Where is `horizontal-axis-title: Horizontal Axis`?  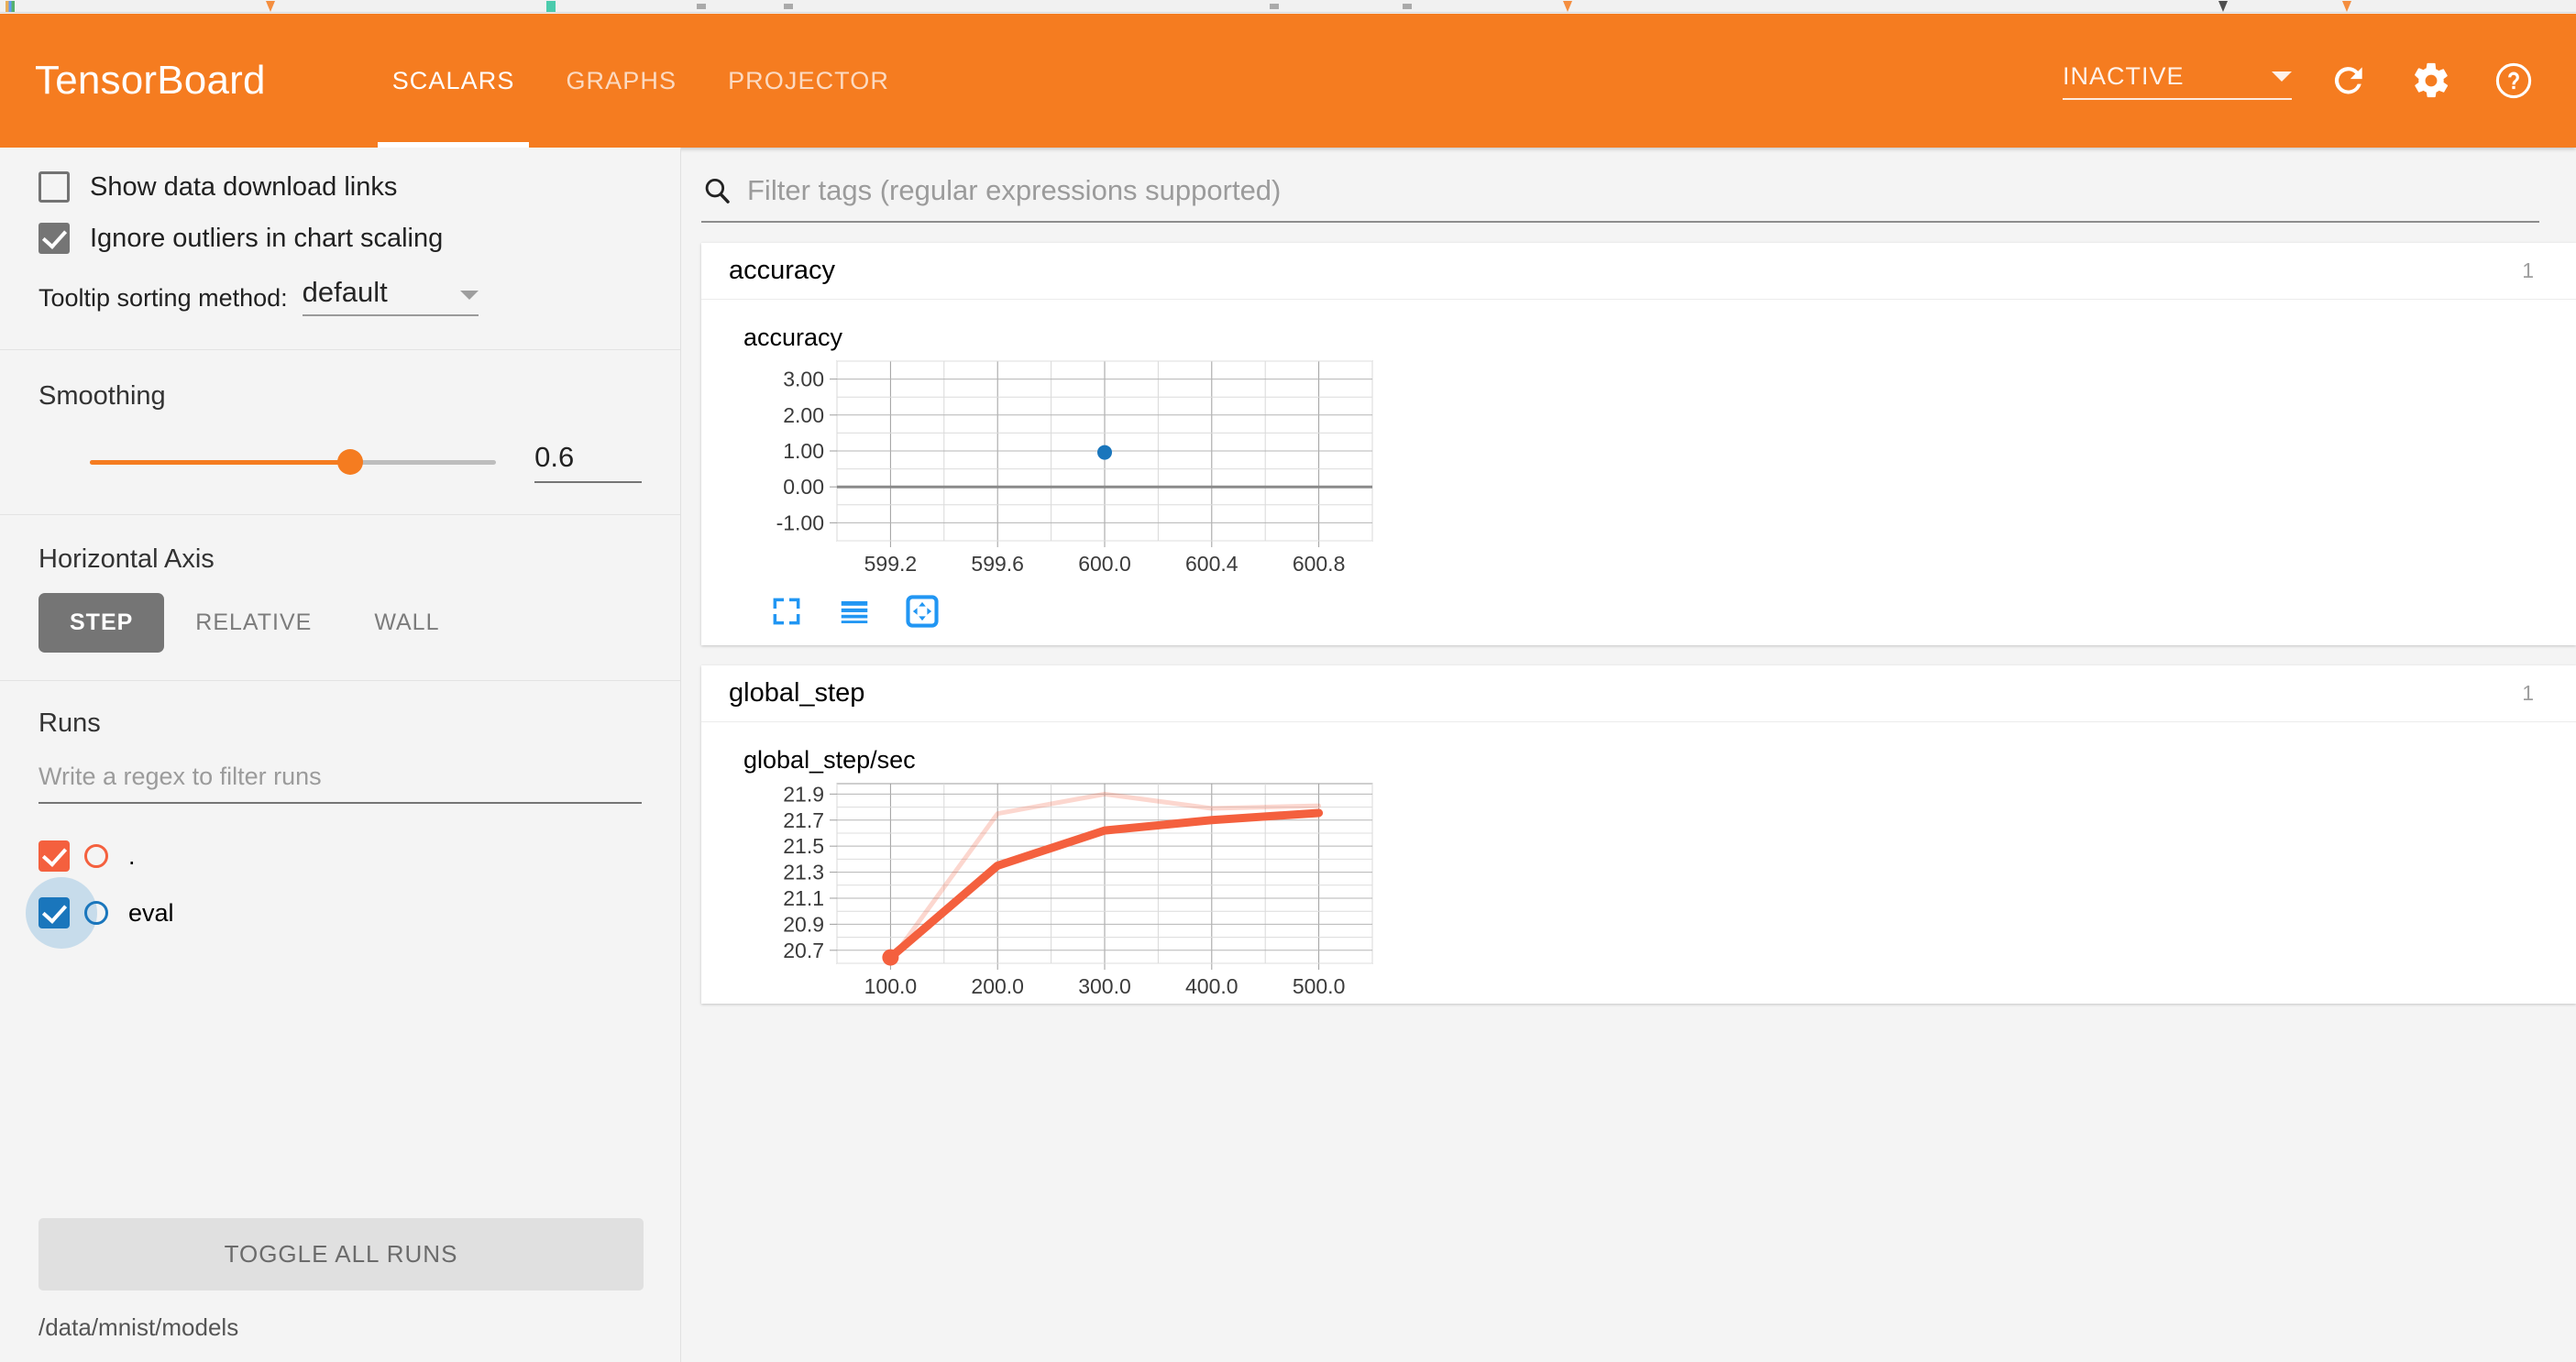
horizontal-axis-title: Horizontal Axis is located at coordinates (127, 559).